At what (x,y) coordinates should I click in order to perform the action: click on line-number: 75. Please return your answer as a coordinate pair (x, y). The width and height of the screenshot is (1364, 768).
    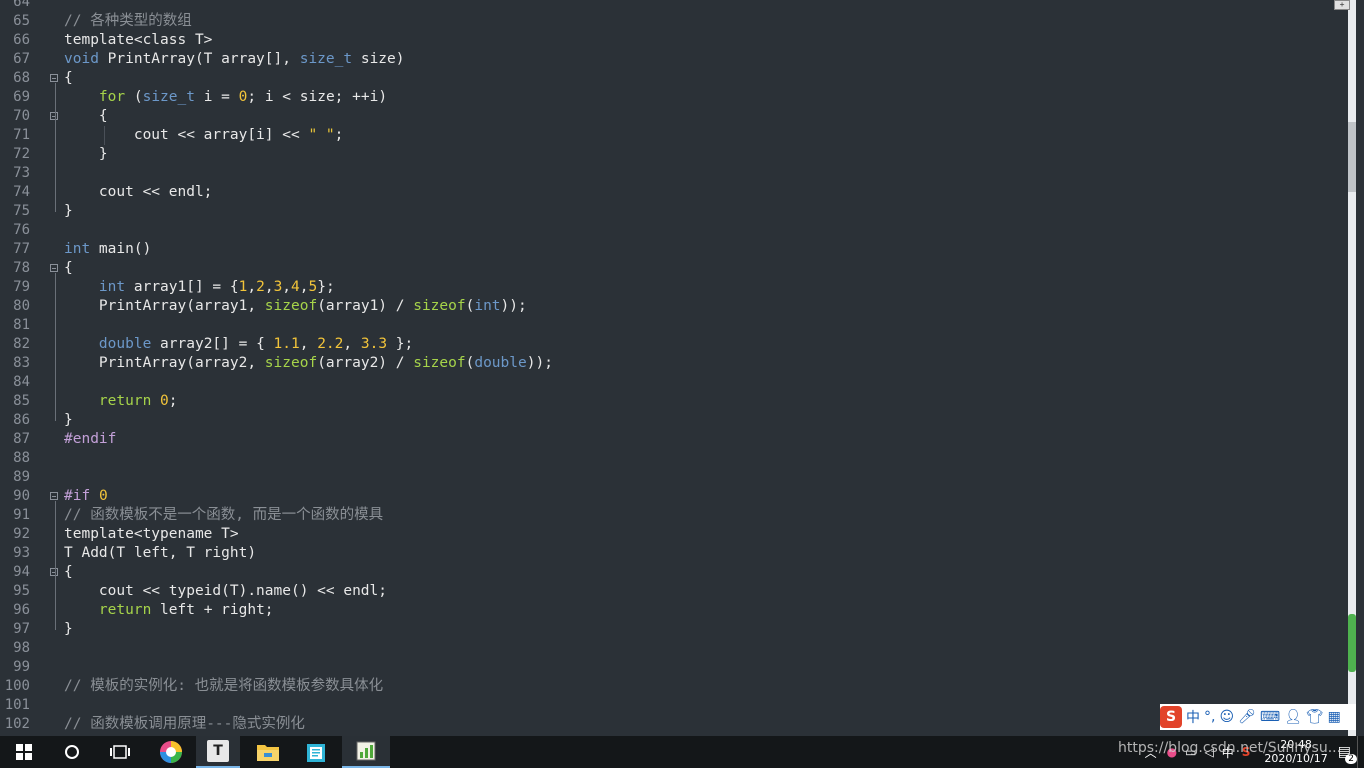
    Looking at the image, I should click on (21, 211).